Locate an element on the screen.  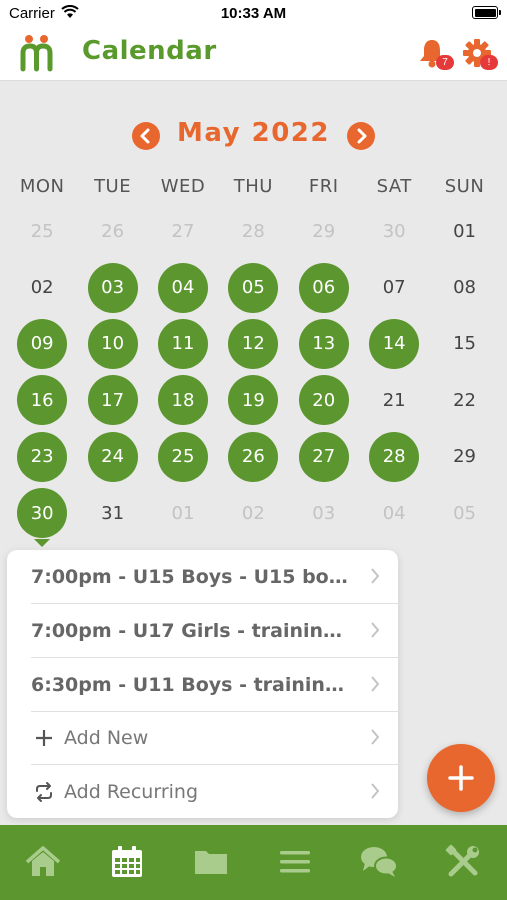
calendar-day: 24 is located at coordinates (112, 457).